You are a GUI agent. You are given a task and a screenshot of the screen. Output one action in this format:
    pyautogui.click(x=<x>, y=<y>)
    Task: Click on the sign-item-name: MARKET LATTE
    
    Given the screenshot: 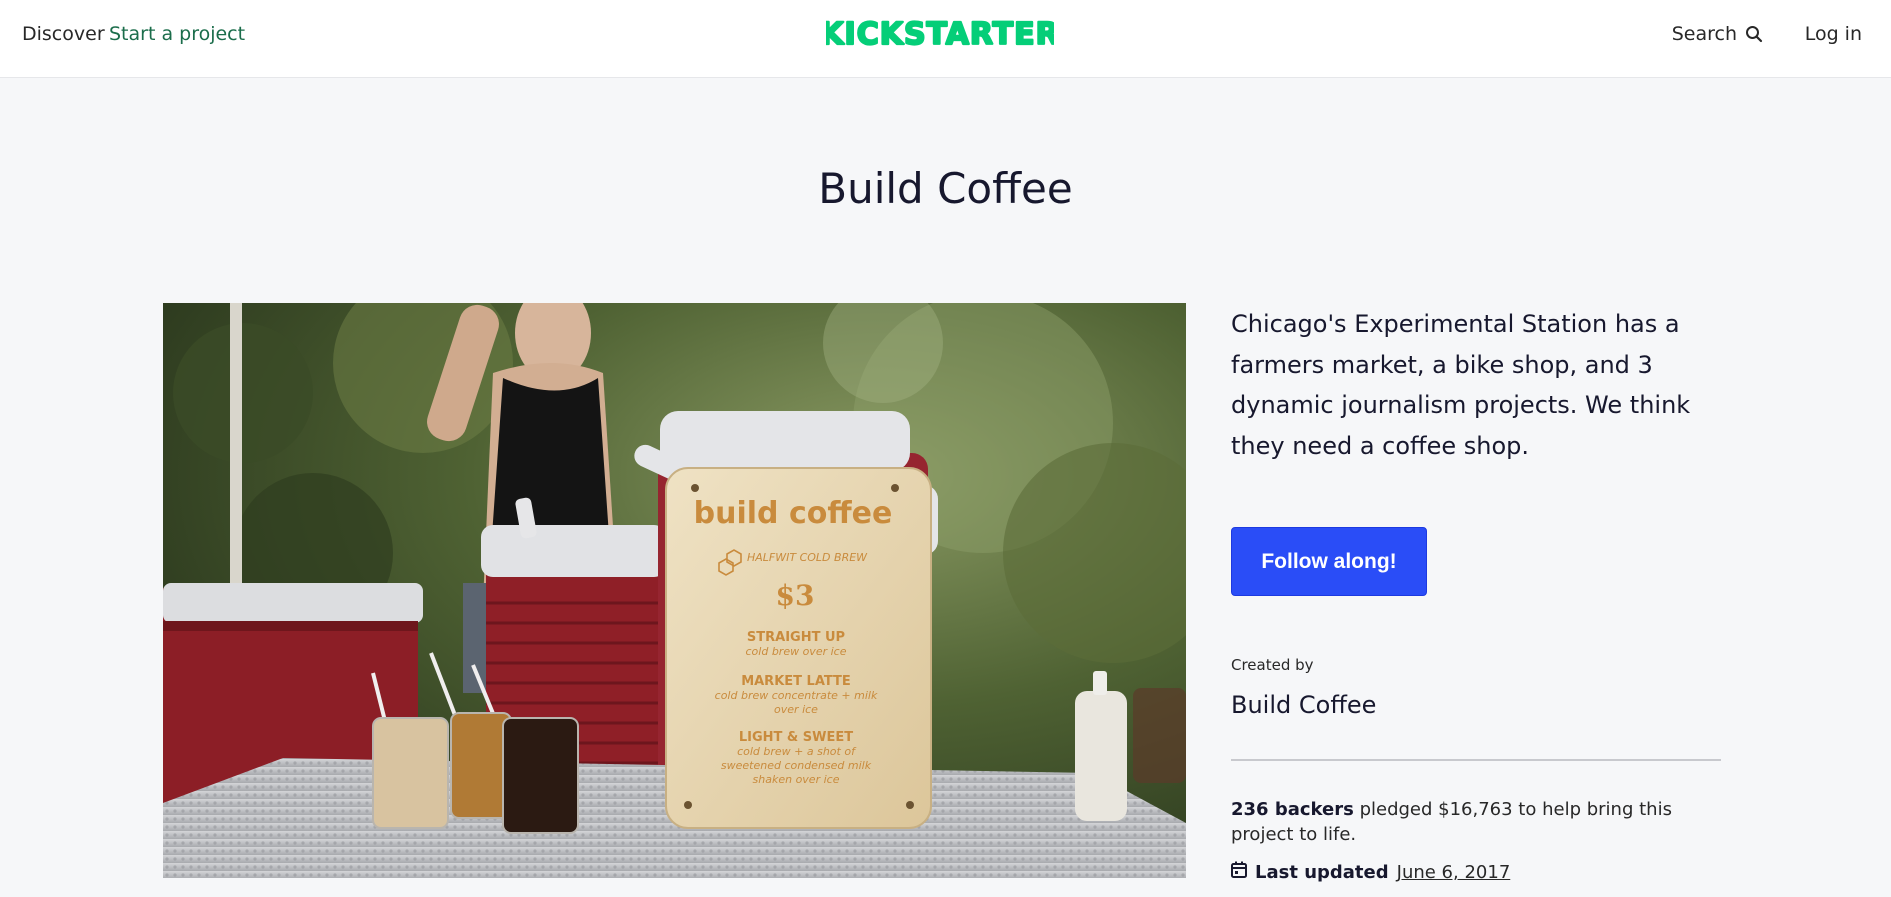 What is the action you would take?
    pyautogui.click(x=796, y=681)
    